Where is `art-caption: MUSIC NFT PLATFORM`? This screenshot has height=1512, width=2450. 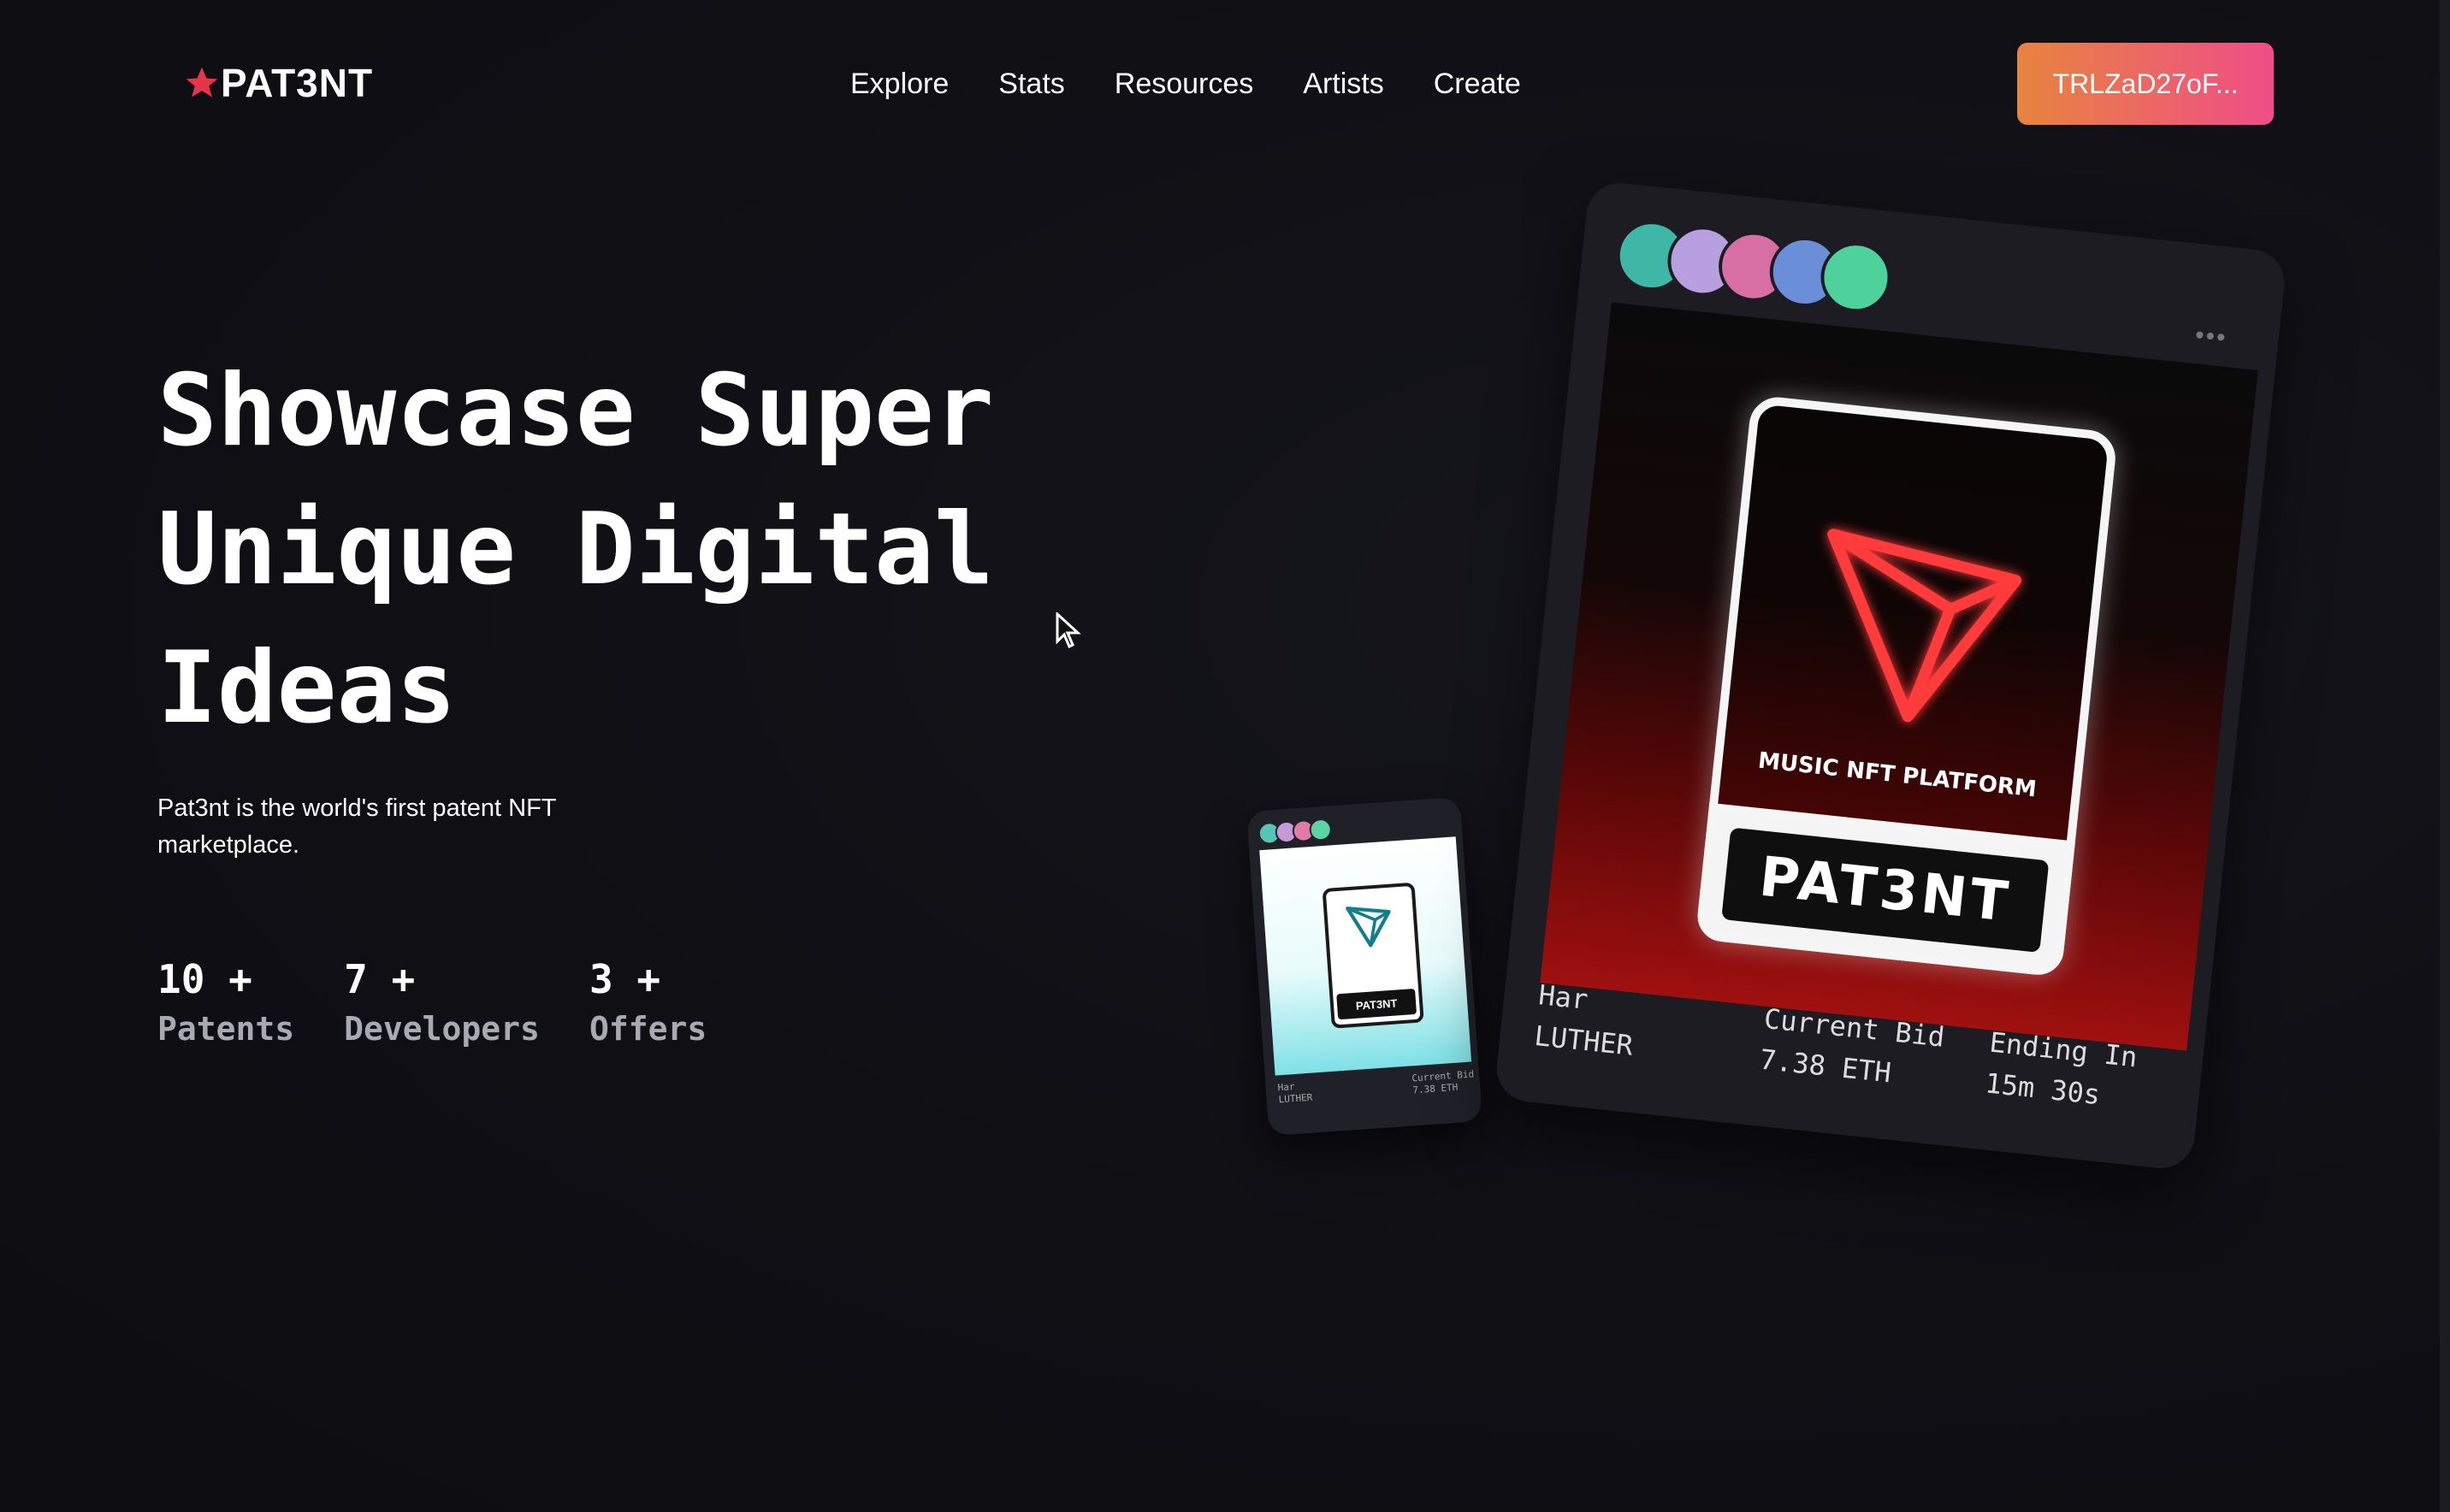
art-caption: MUSIC NFT PLATFORM is located at coordinates (1897, 775).